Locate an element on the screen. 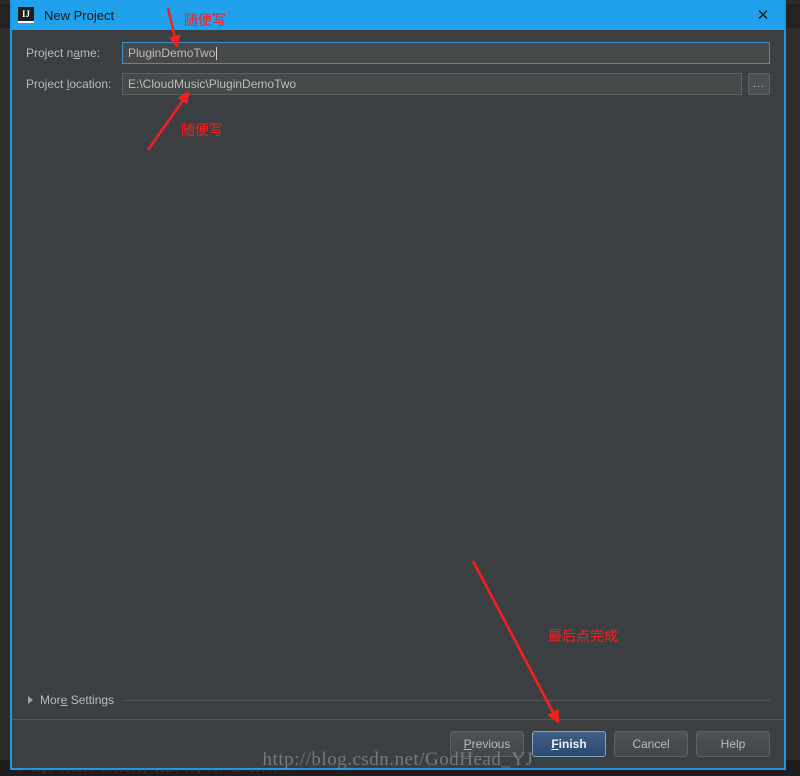  more-settings-label: More Settings is located at coordinates (77, 700).